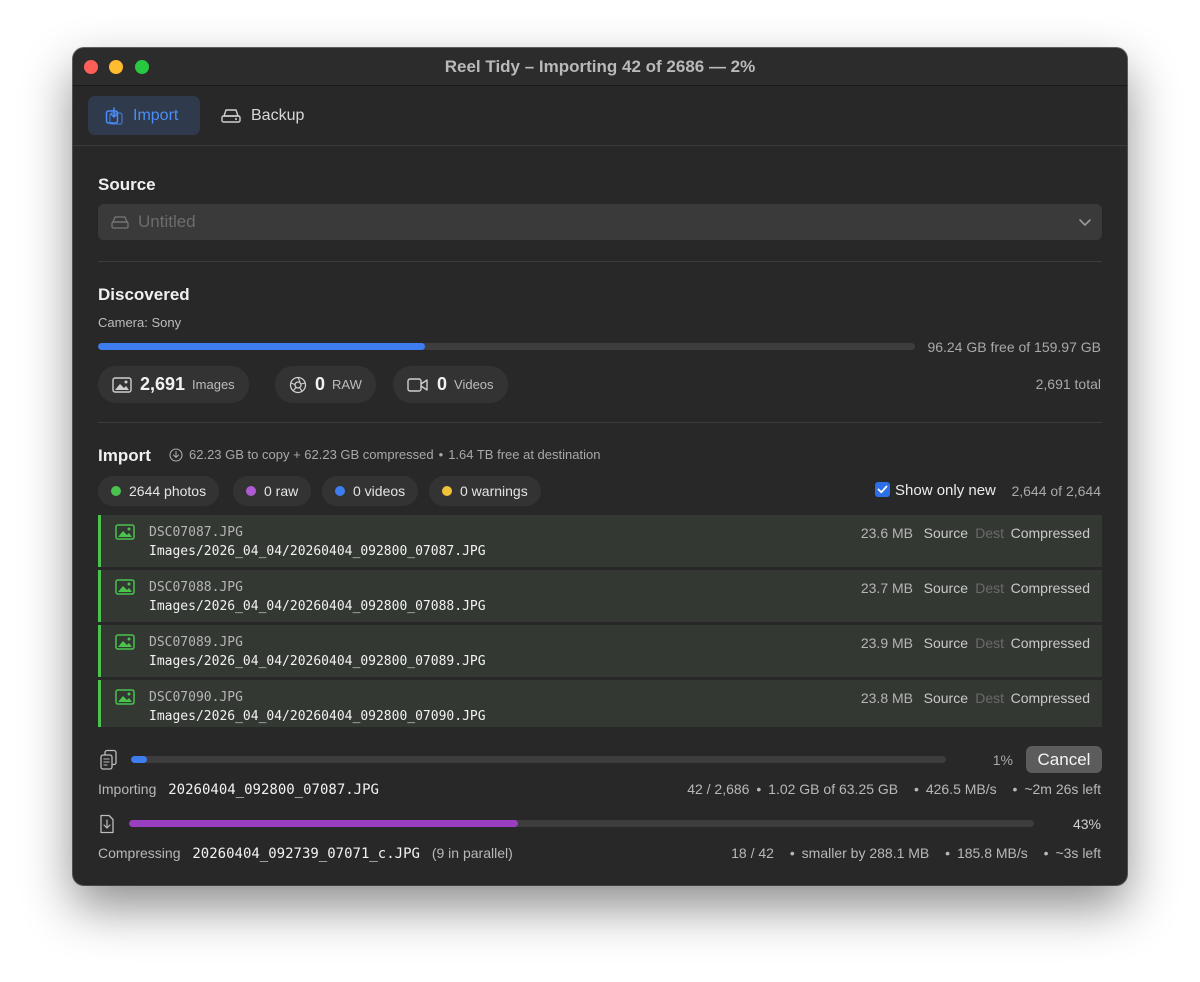 This screenshot has width=1200, height=982. Describe the element at coordinates (450, 384) in the screenshot. I see `videos-count-pill: 0 Videos` at that location.